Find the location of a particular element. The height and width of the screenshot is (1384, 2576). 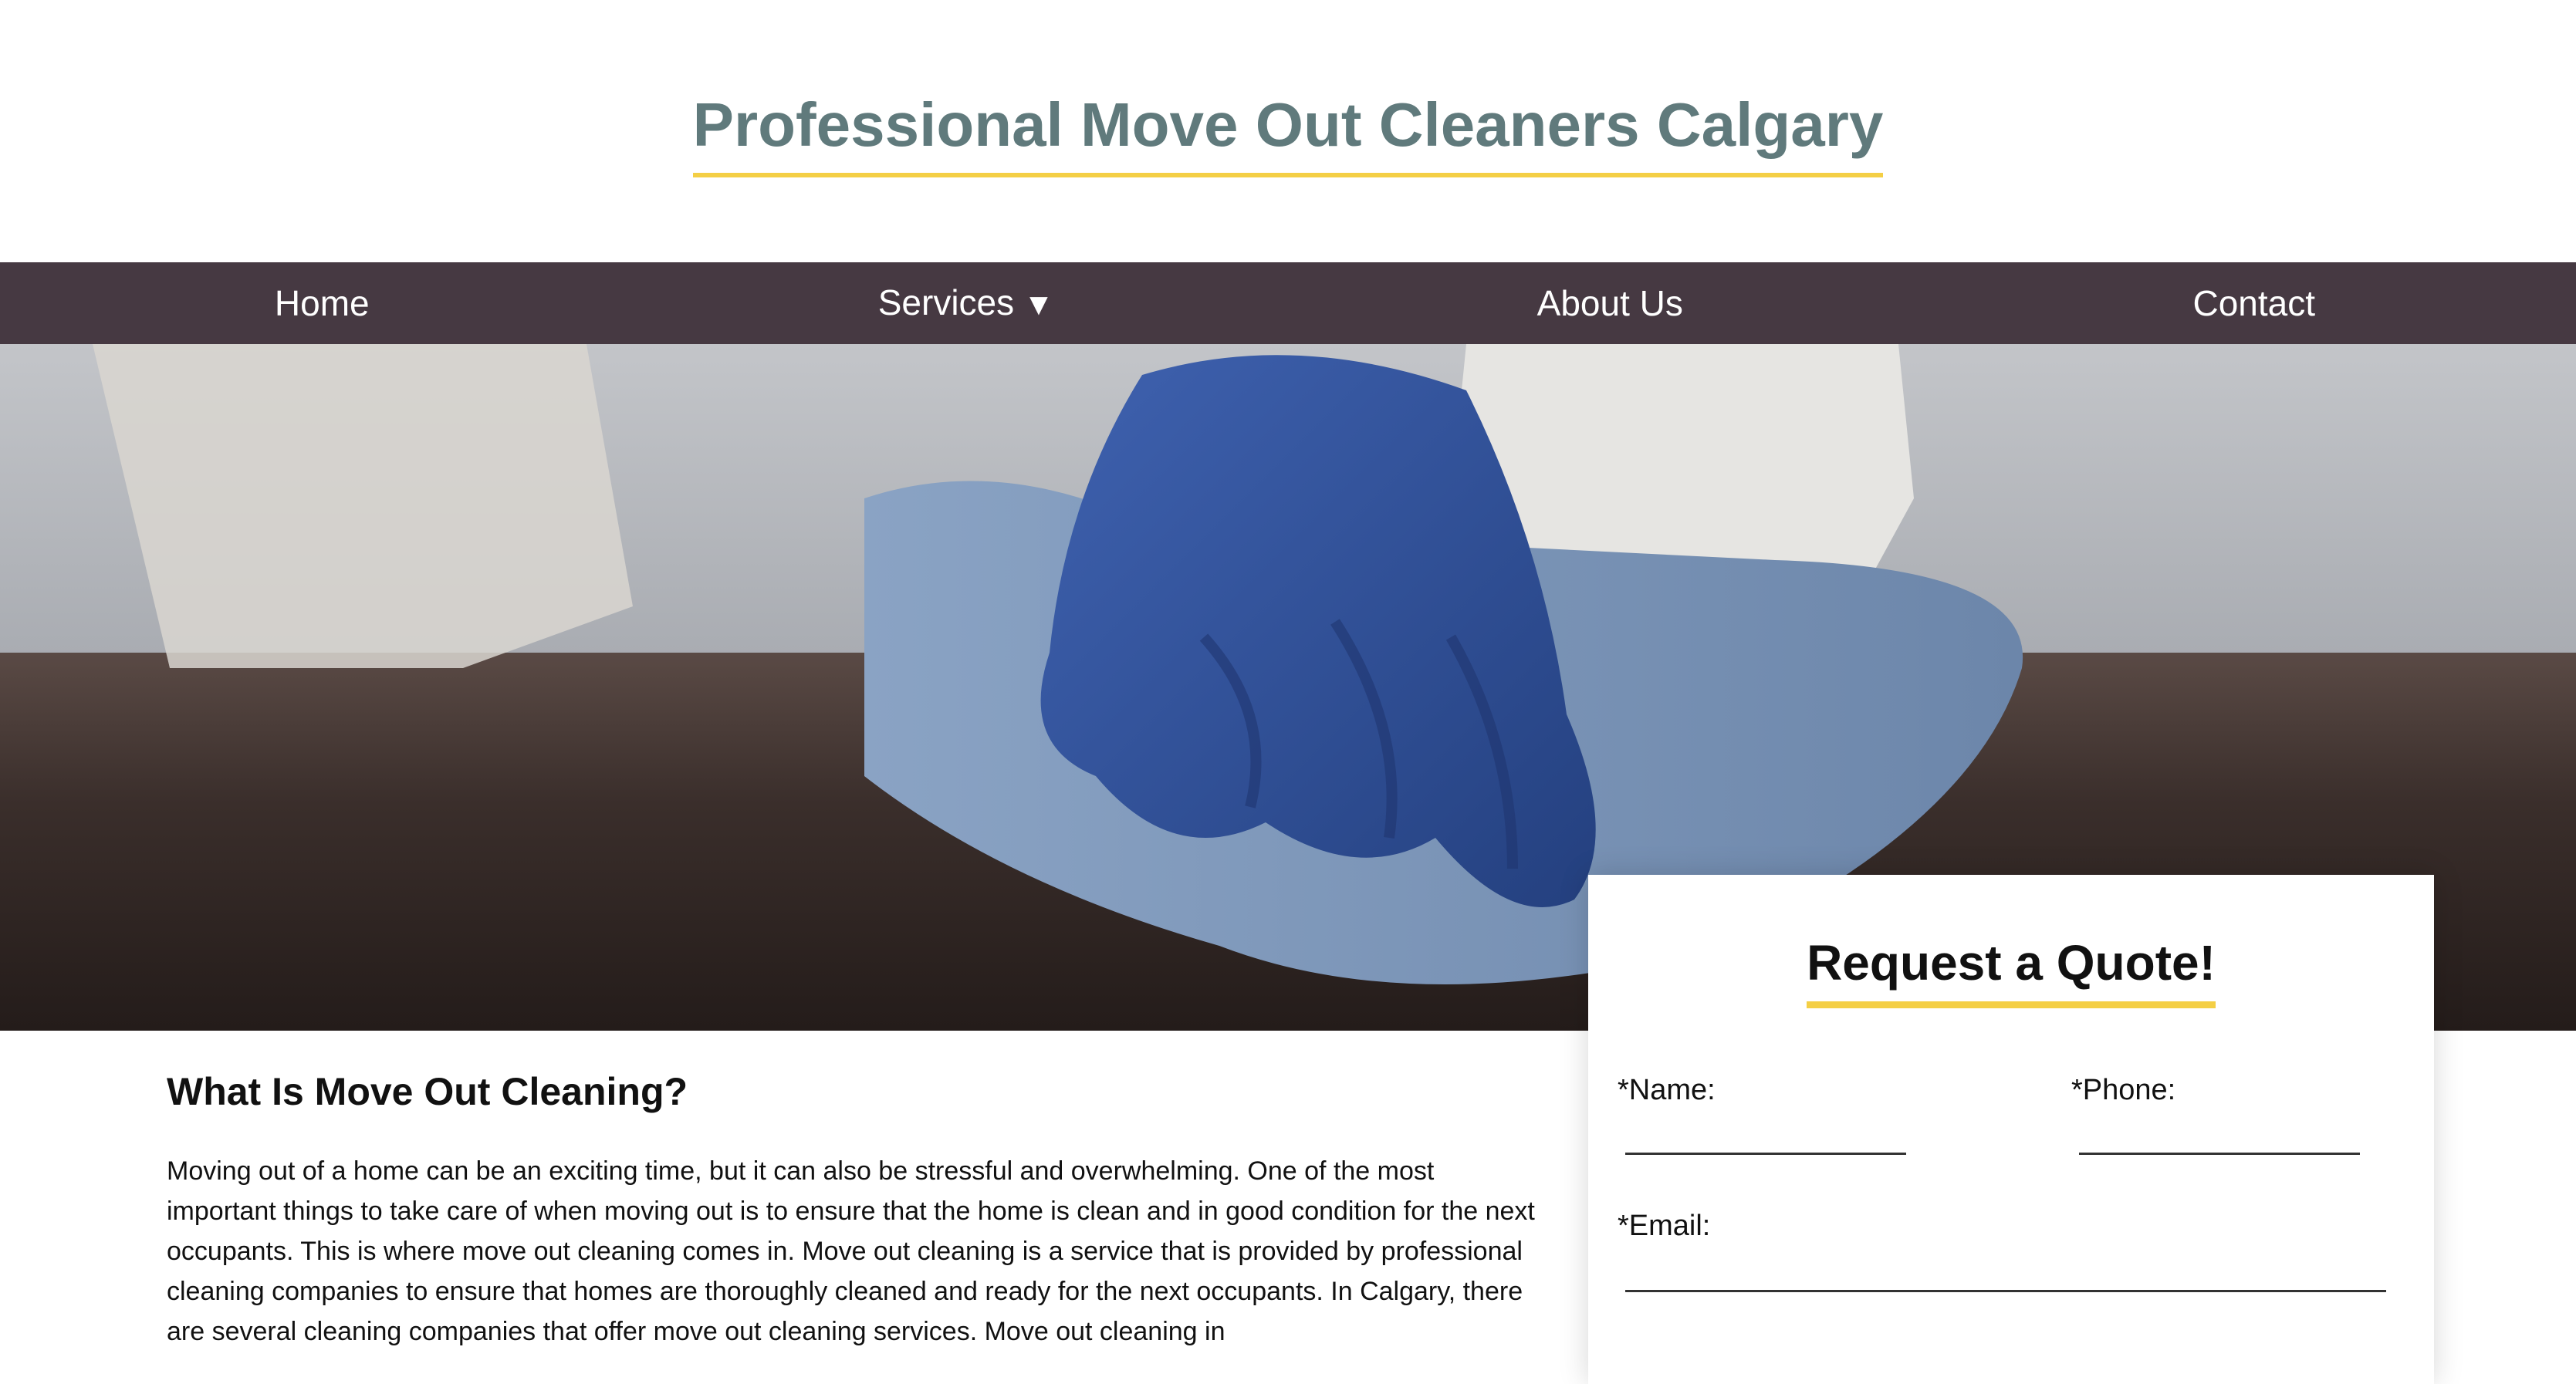

nav-about-us: About Us is located at coordinates (1610, 303).